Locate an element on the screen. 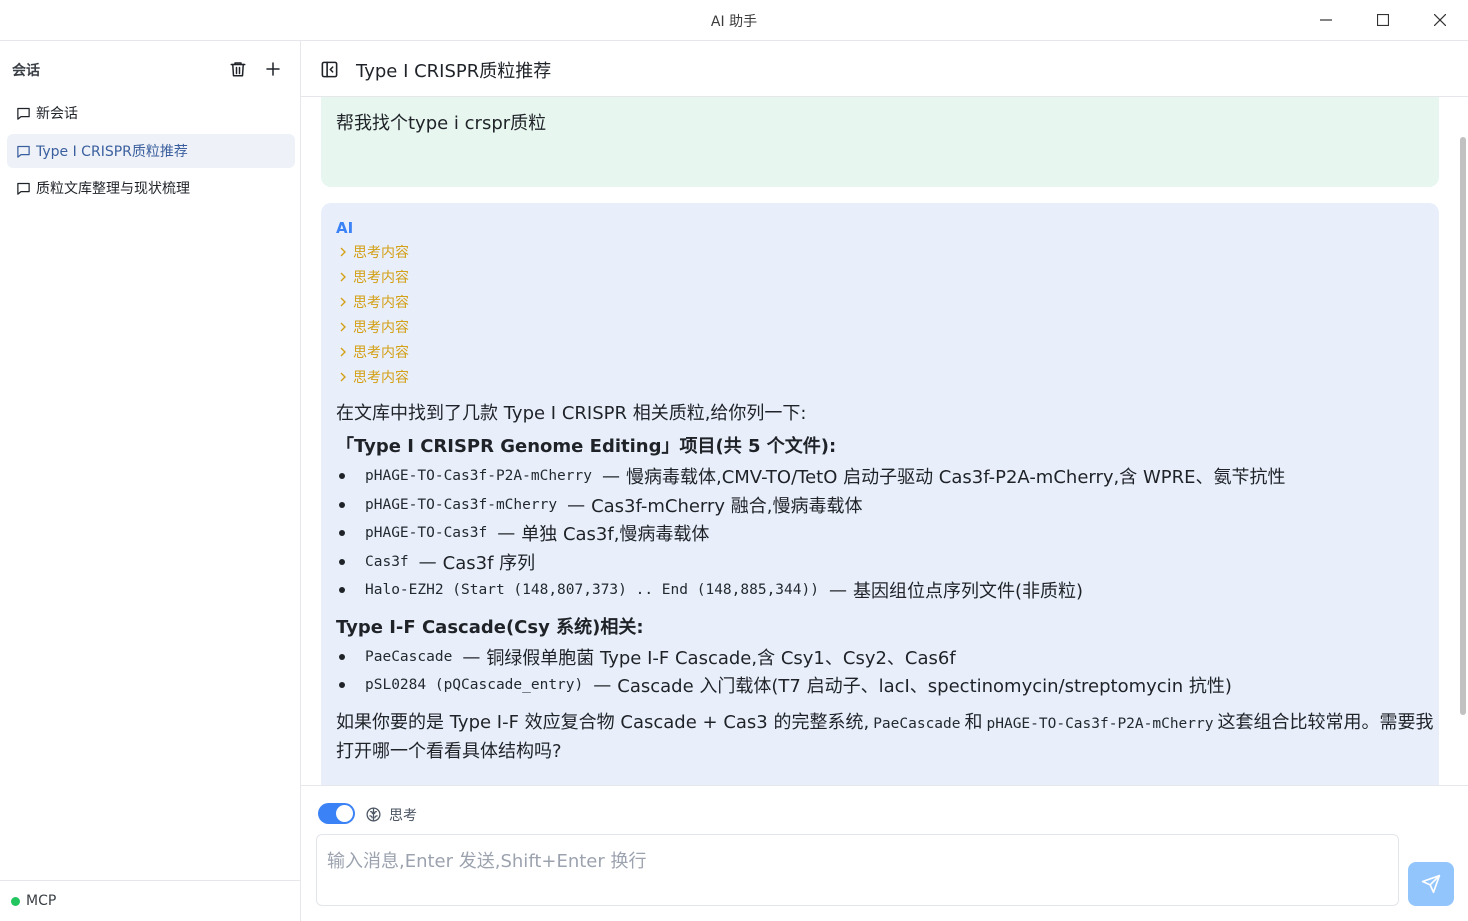 The image size is (1468, 921). window-title: AI 助手 is located at coordinates (734, 22).